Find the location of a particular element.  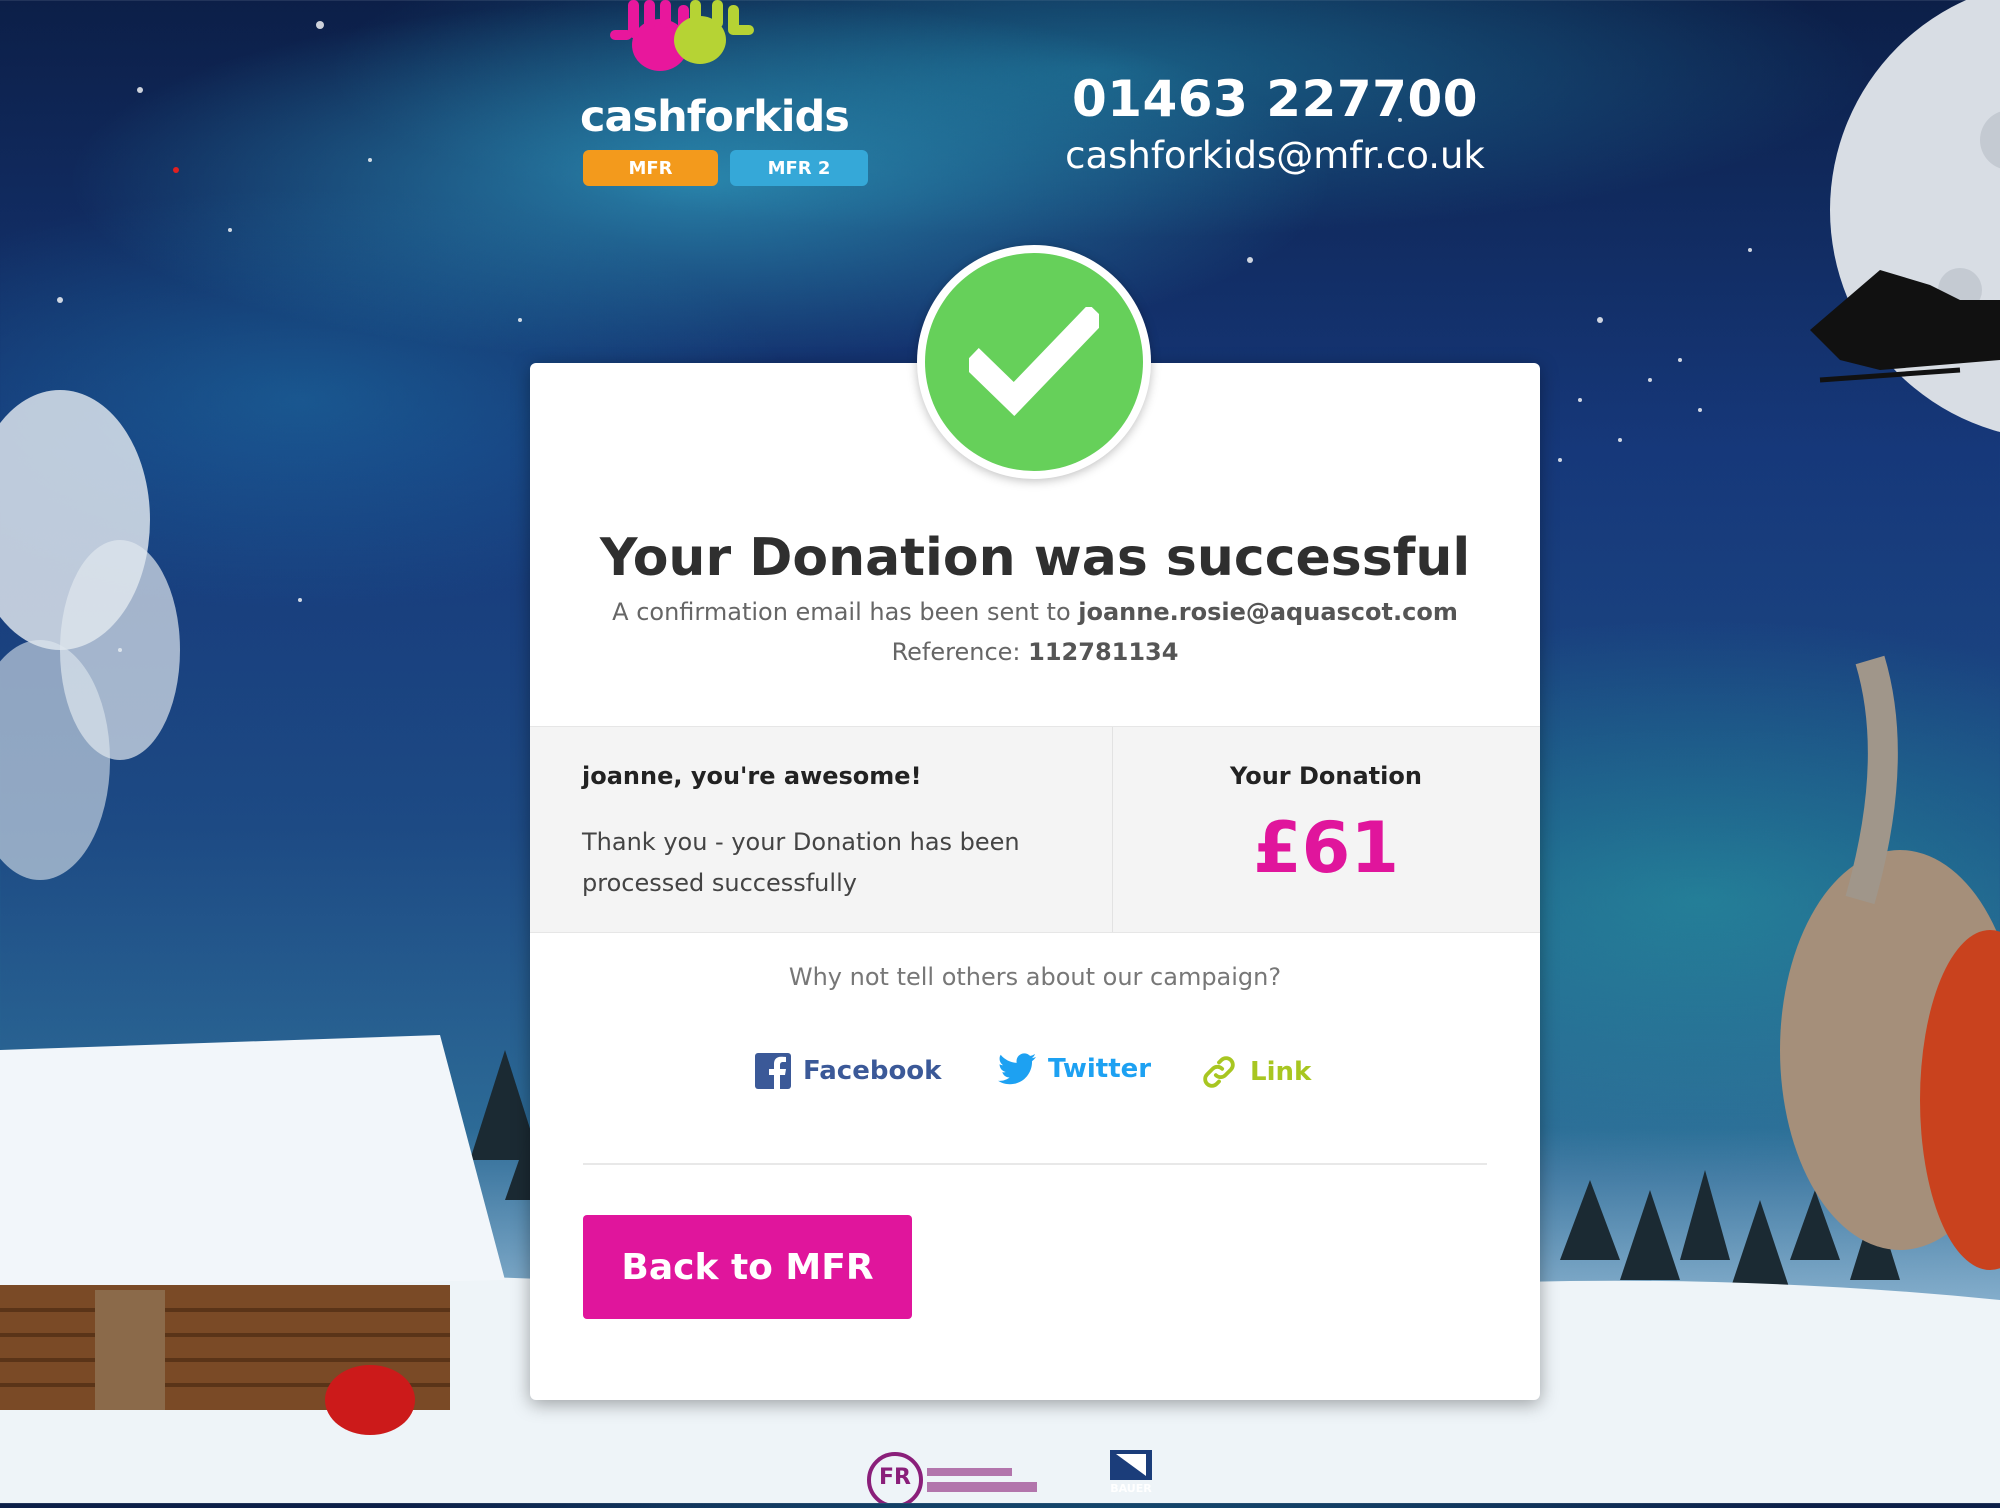

success-badge is located at coordinates (1034, 362).